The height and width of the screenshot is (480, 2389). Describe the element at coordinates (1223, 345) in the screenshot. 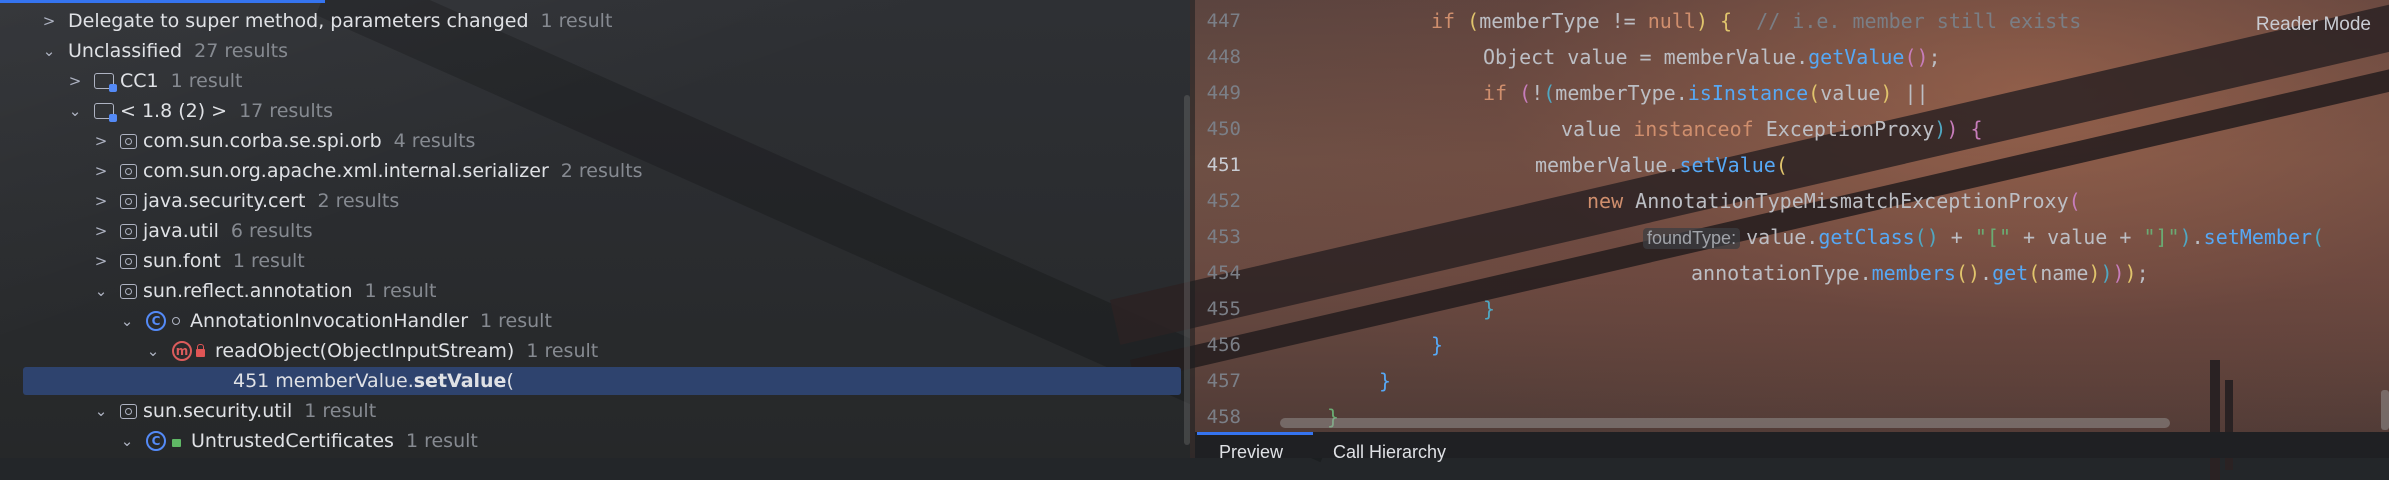

I see `line-number: 456` at that location.